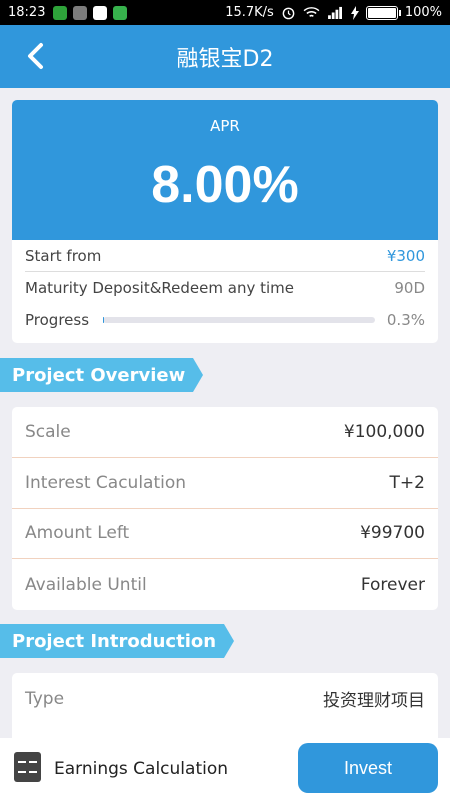 This screenshot has width=450, height=800. I want to click on start-from-row: Start from ¥300, so click(225, 256).